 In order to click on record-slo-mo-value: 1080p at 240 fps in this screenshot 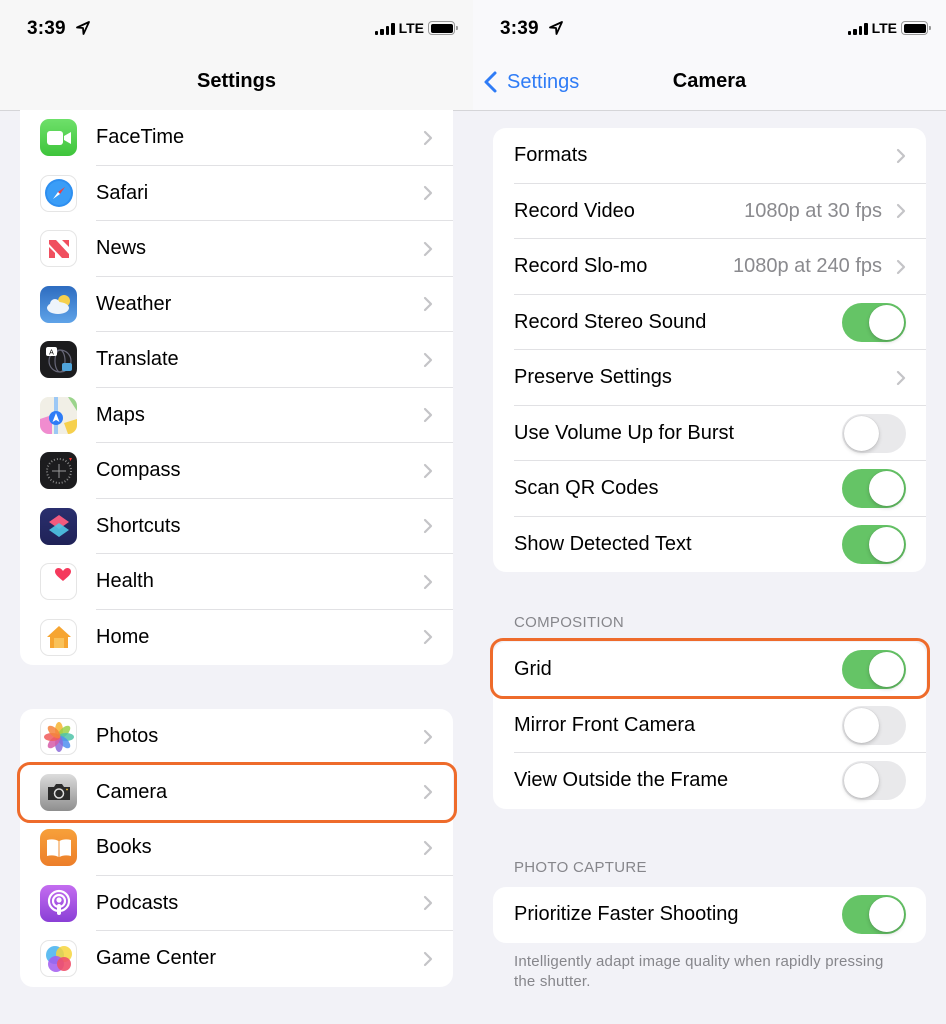, I will do `click(807, 266)`.